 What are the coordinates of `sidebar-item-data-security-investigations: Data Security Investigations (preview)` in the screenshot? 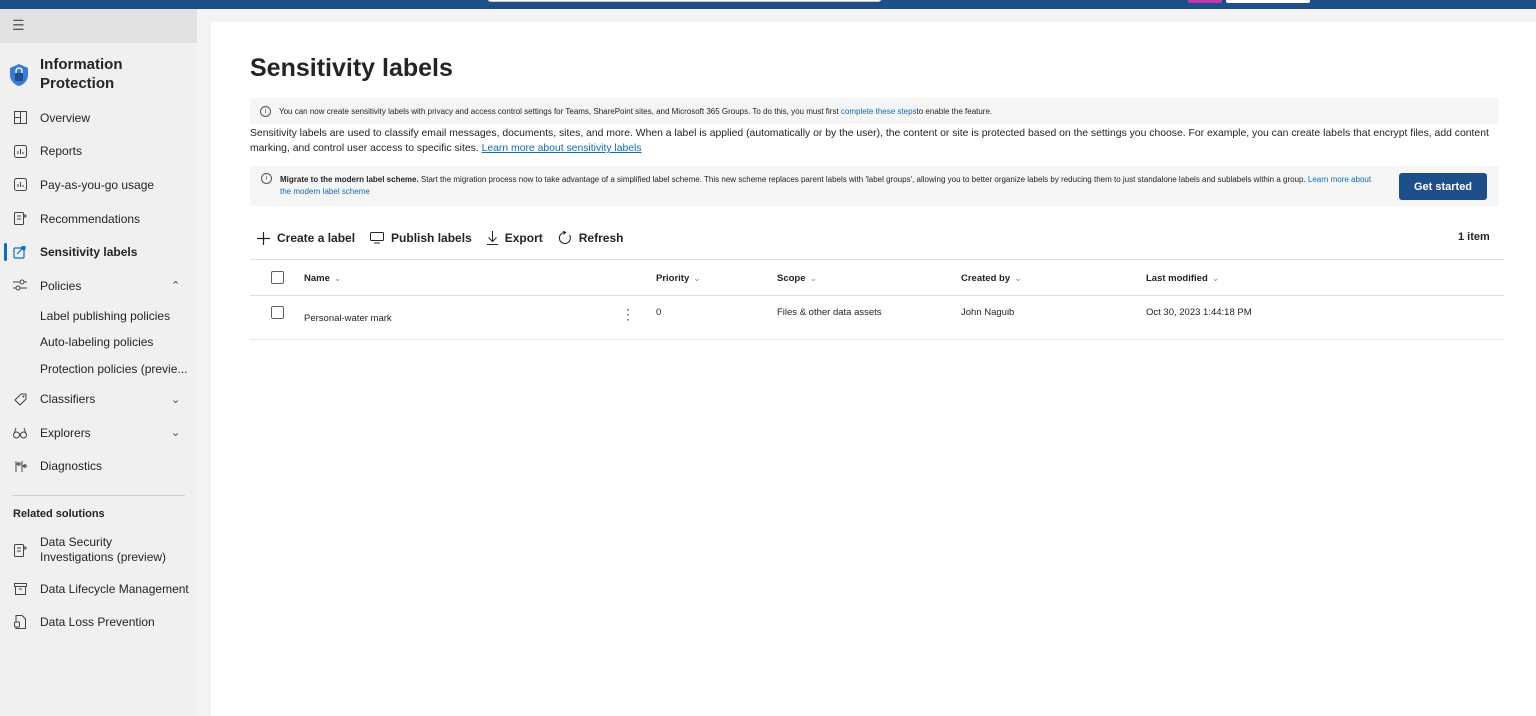 It's located at (98, 550).